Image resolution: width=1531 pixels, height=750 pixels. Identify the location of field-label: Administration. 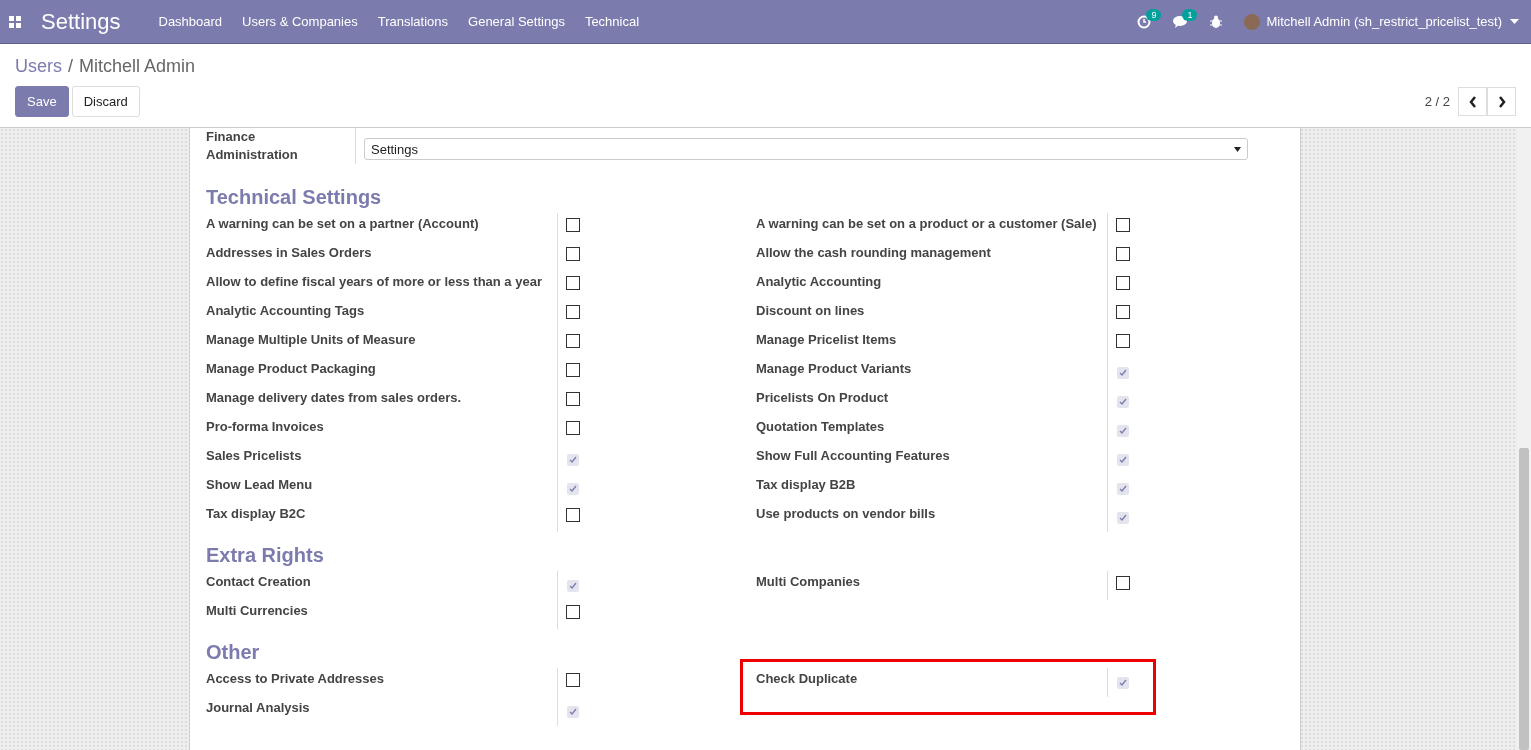
(252, 155).